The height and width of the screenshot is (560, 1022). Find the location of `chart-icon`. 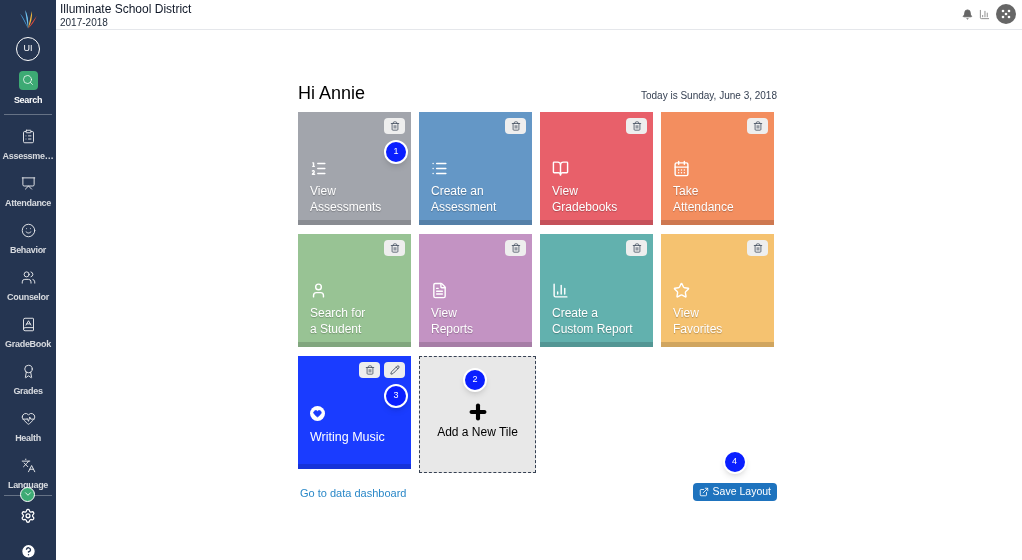

chart-icon is located at coordinates (984, 14).